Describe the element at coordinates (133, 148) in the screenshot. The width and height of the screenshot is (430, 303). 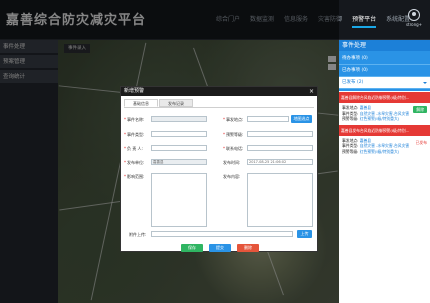
I see `responsible-label: *负 责 人:` at that location.